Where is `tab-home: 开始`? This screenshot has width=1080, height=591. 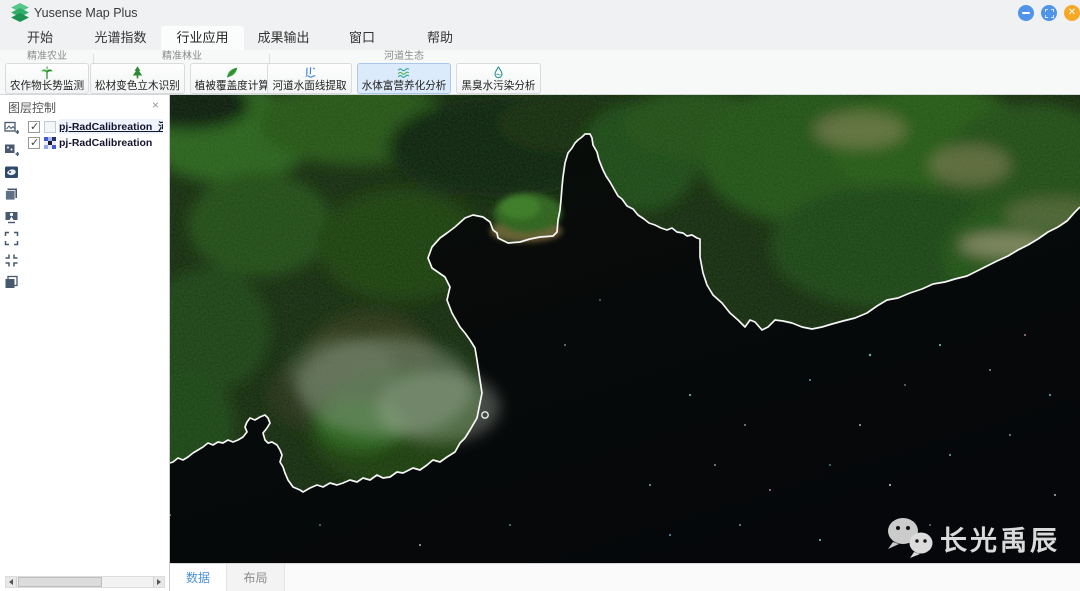
tab-home: 开始 is located at coordinates (40, 38).